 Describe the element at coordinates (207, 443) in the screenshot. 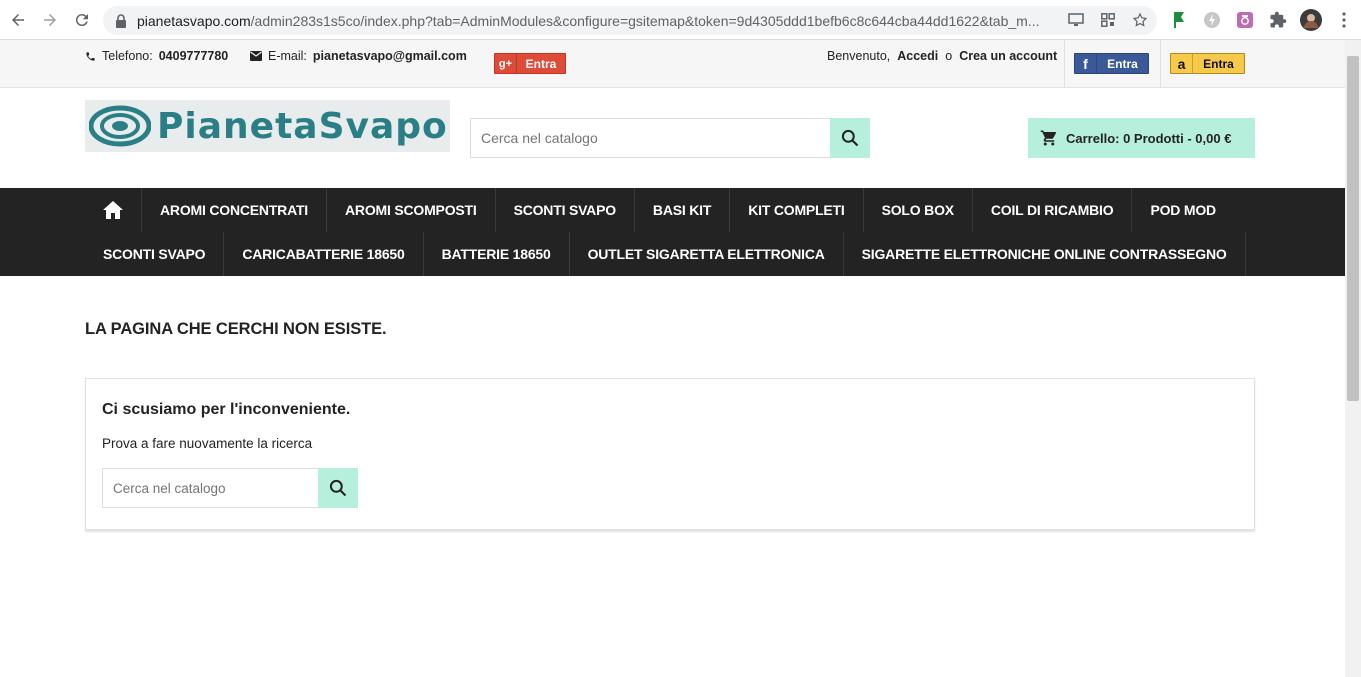

I see `card-subtitle: Prova a fare nuovamente la ricerca` at that location.